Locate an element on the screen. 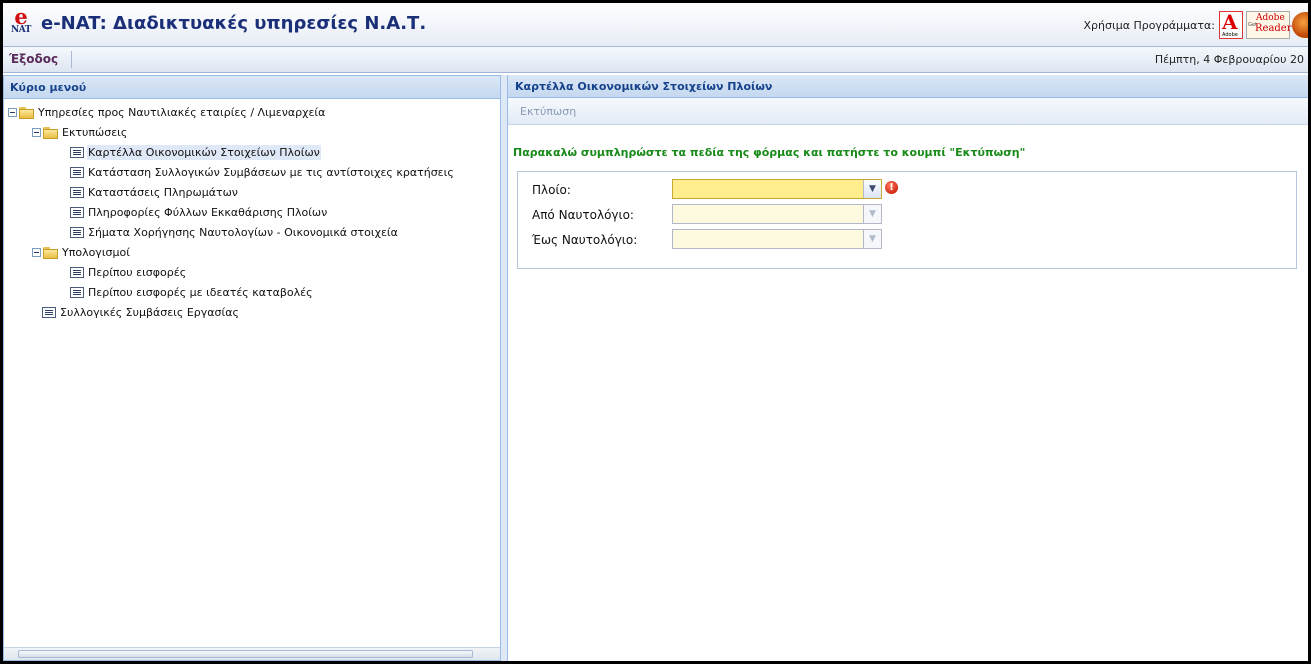  logo-letter: e is located at coordinates (21, 16).